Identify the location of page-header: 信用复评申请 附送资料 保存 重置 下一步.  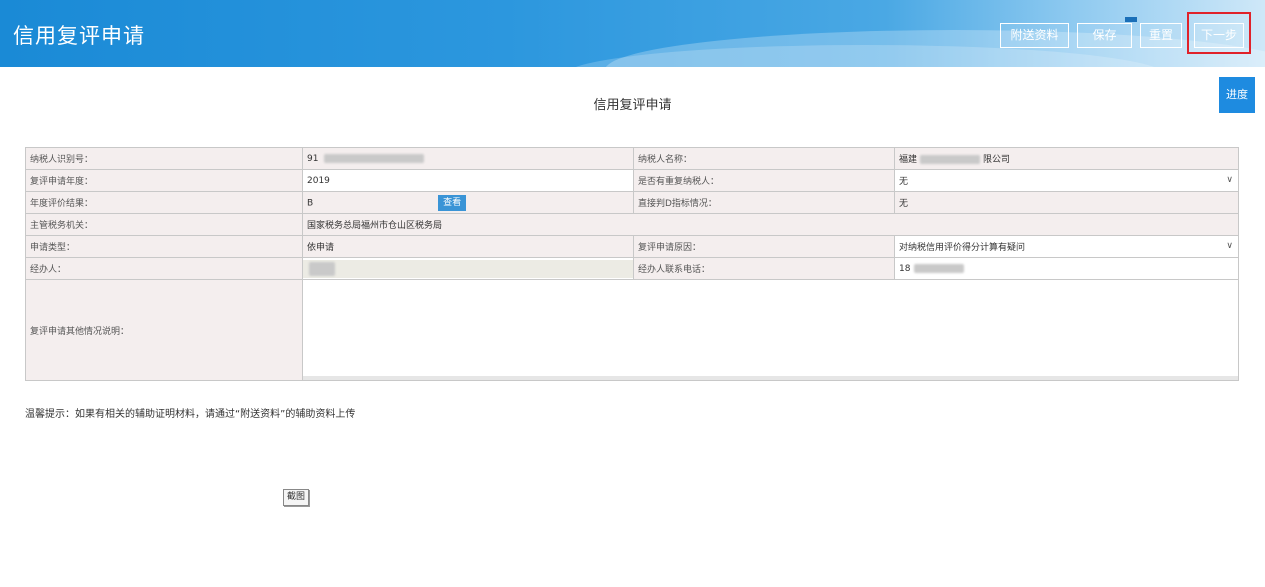
(632, 33).